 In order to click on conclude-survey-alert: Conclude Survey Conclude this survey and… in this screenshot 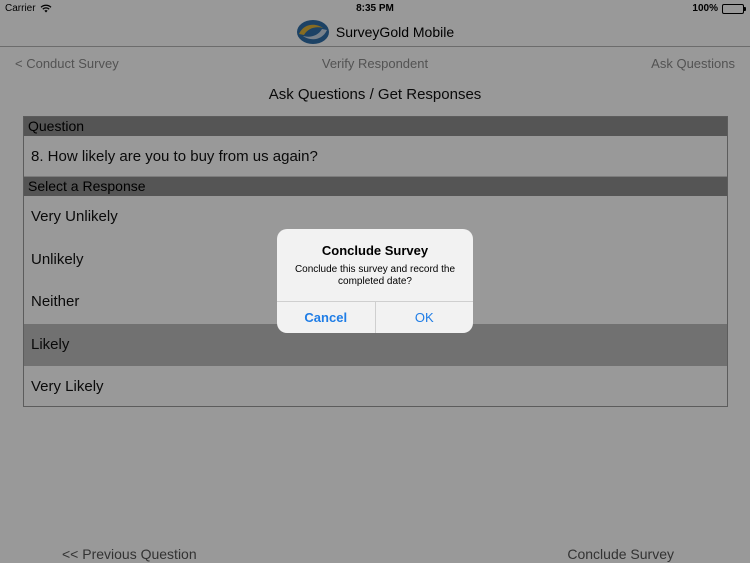, I will do `click(375, 281)`.